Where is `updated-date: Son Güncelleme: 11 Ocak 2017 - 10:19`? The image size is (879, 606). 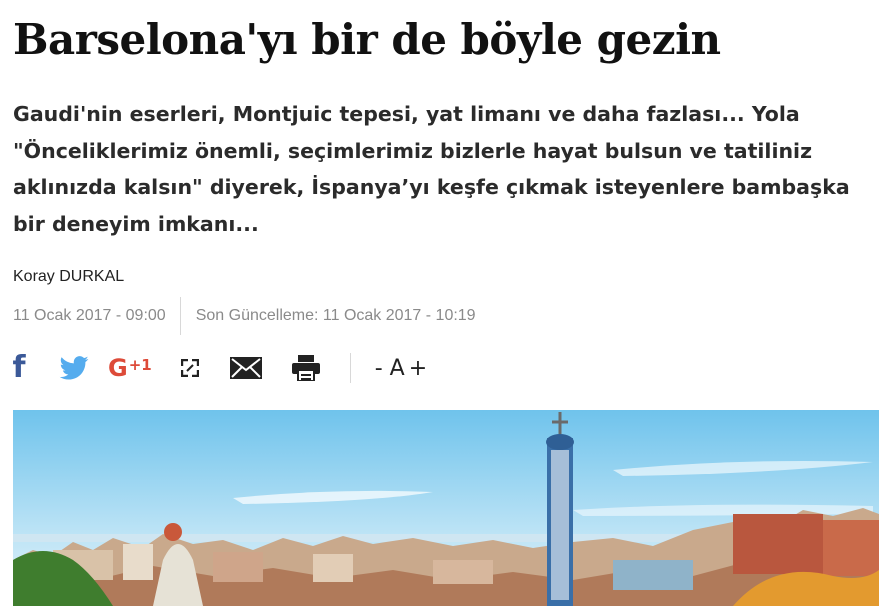 updated-date: Son Güncelleme: 11 Ocak 2017 - 10:19 is located at coordinates (335, 315).